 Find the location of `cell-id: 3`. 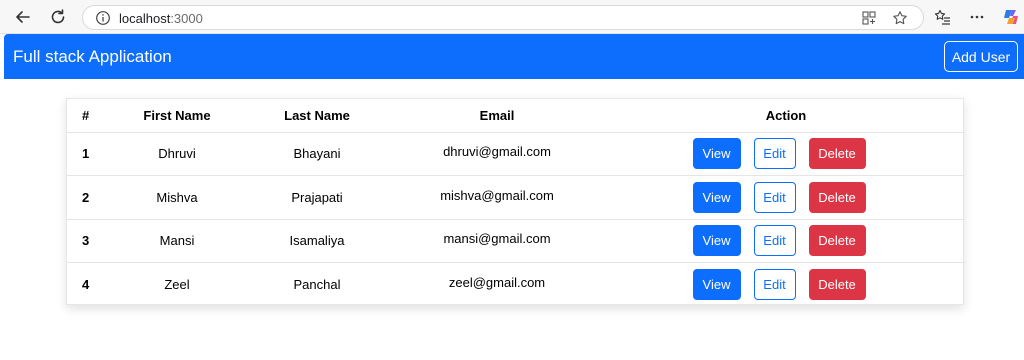

cell-id: 3 is located at coordinates (87, 240).